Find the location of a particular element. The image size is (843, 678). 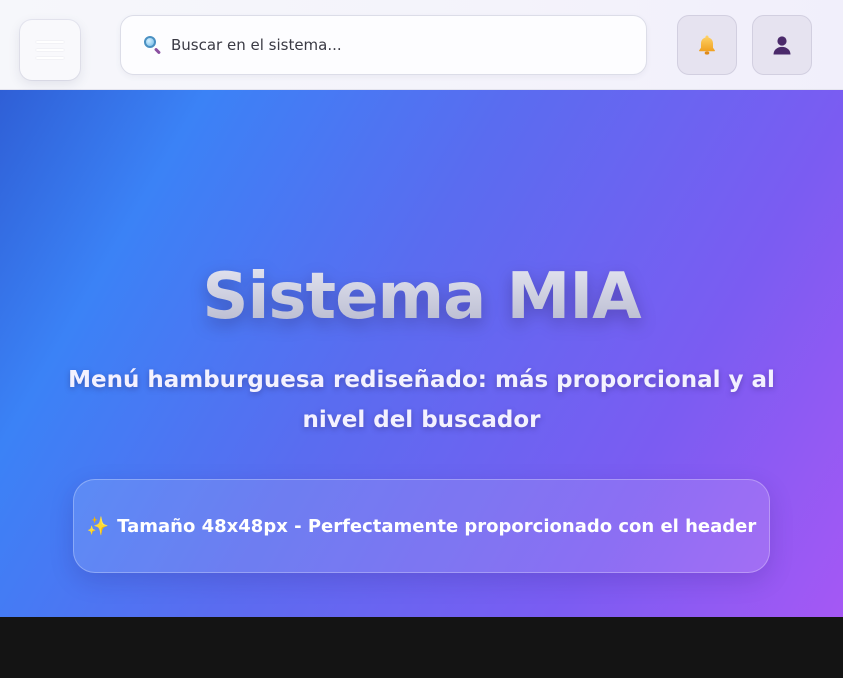

sparkles-icon: ✨ is located at coordinates (98, 526).